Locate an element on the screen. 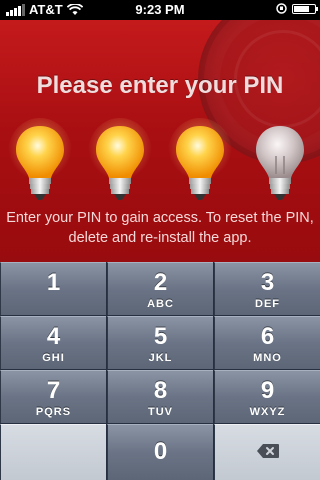 This screenshot has width=320, height=480. key-number: 7 is located at coordinates (53, 390).